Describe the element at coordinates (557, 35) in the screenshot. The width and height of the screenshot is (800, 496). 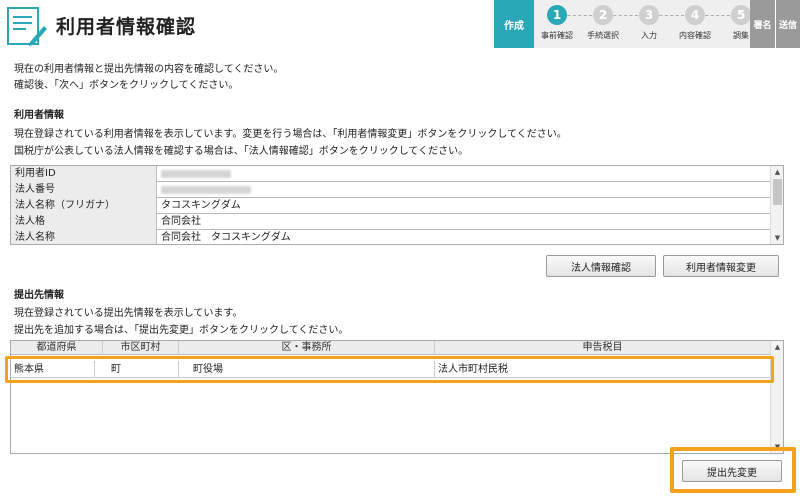
I see `step-label: 事前確認` at that location.